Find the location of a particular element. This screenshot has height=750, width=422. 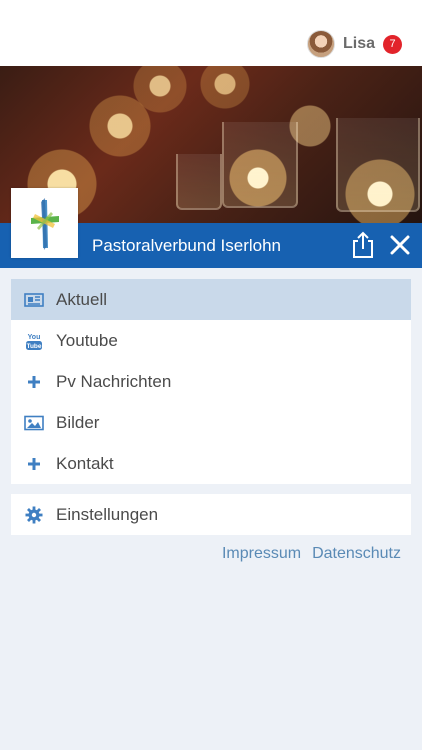

parish-logo is located at coordinates (44, 223).